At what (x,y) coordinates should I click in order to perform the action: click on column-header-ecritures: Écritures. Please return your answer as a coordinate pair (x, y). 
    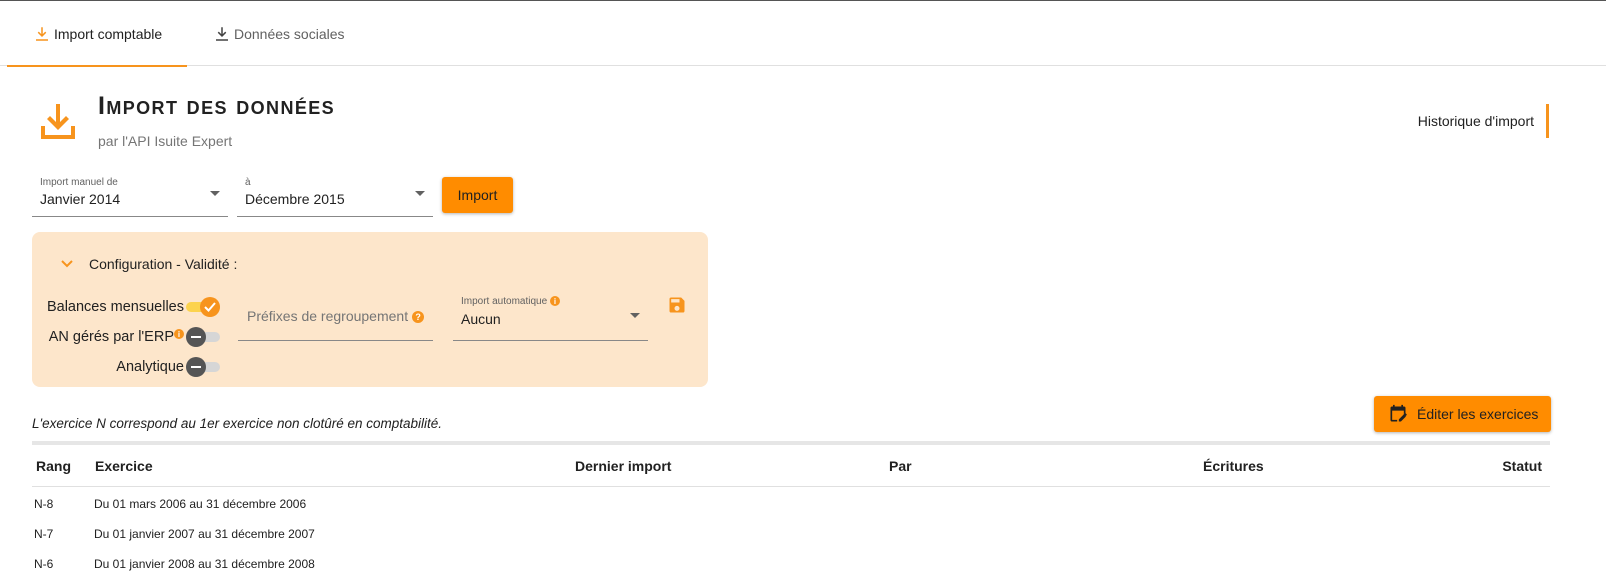
    Looking at the image, I should click on (1233, 466).